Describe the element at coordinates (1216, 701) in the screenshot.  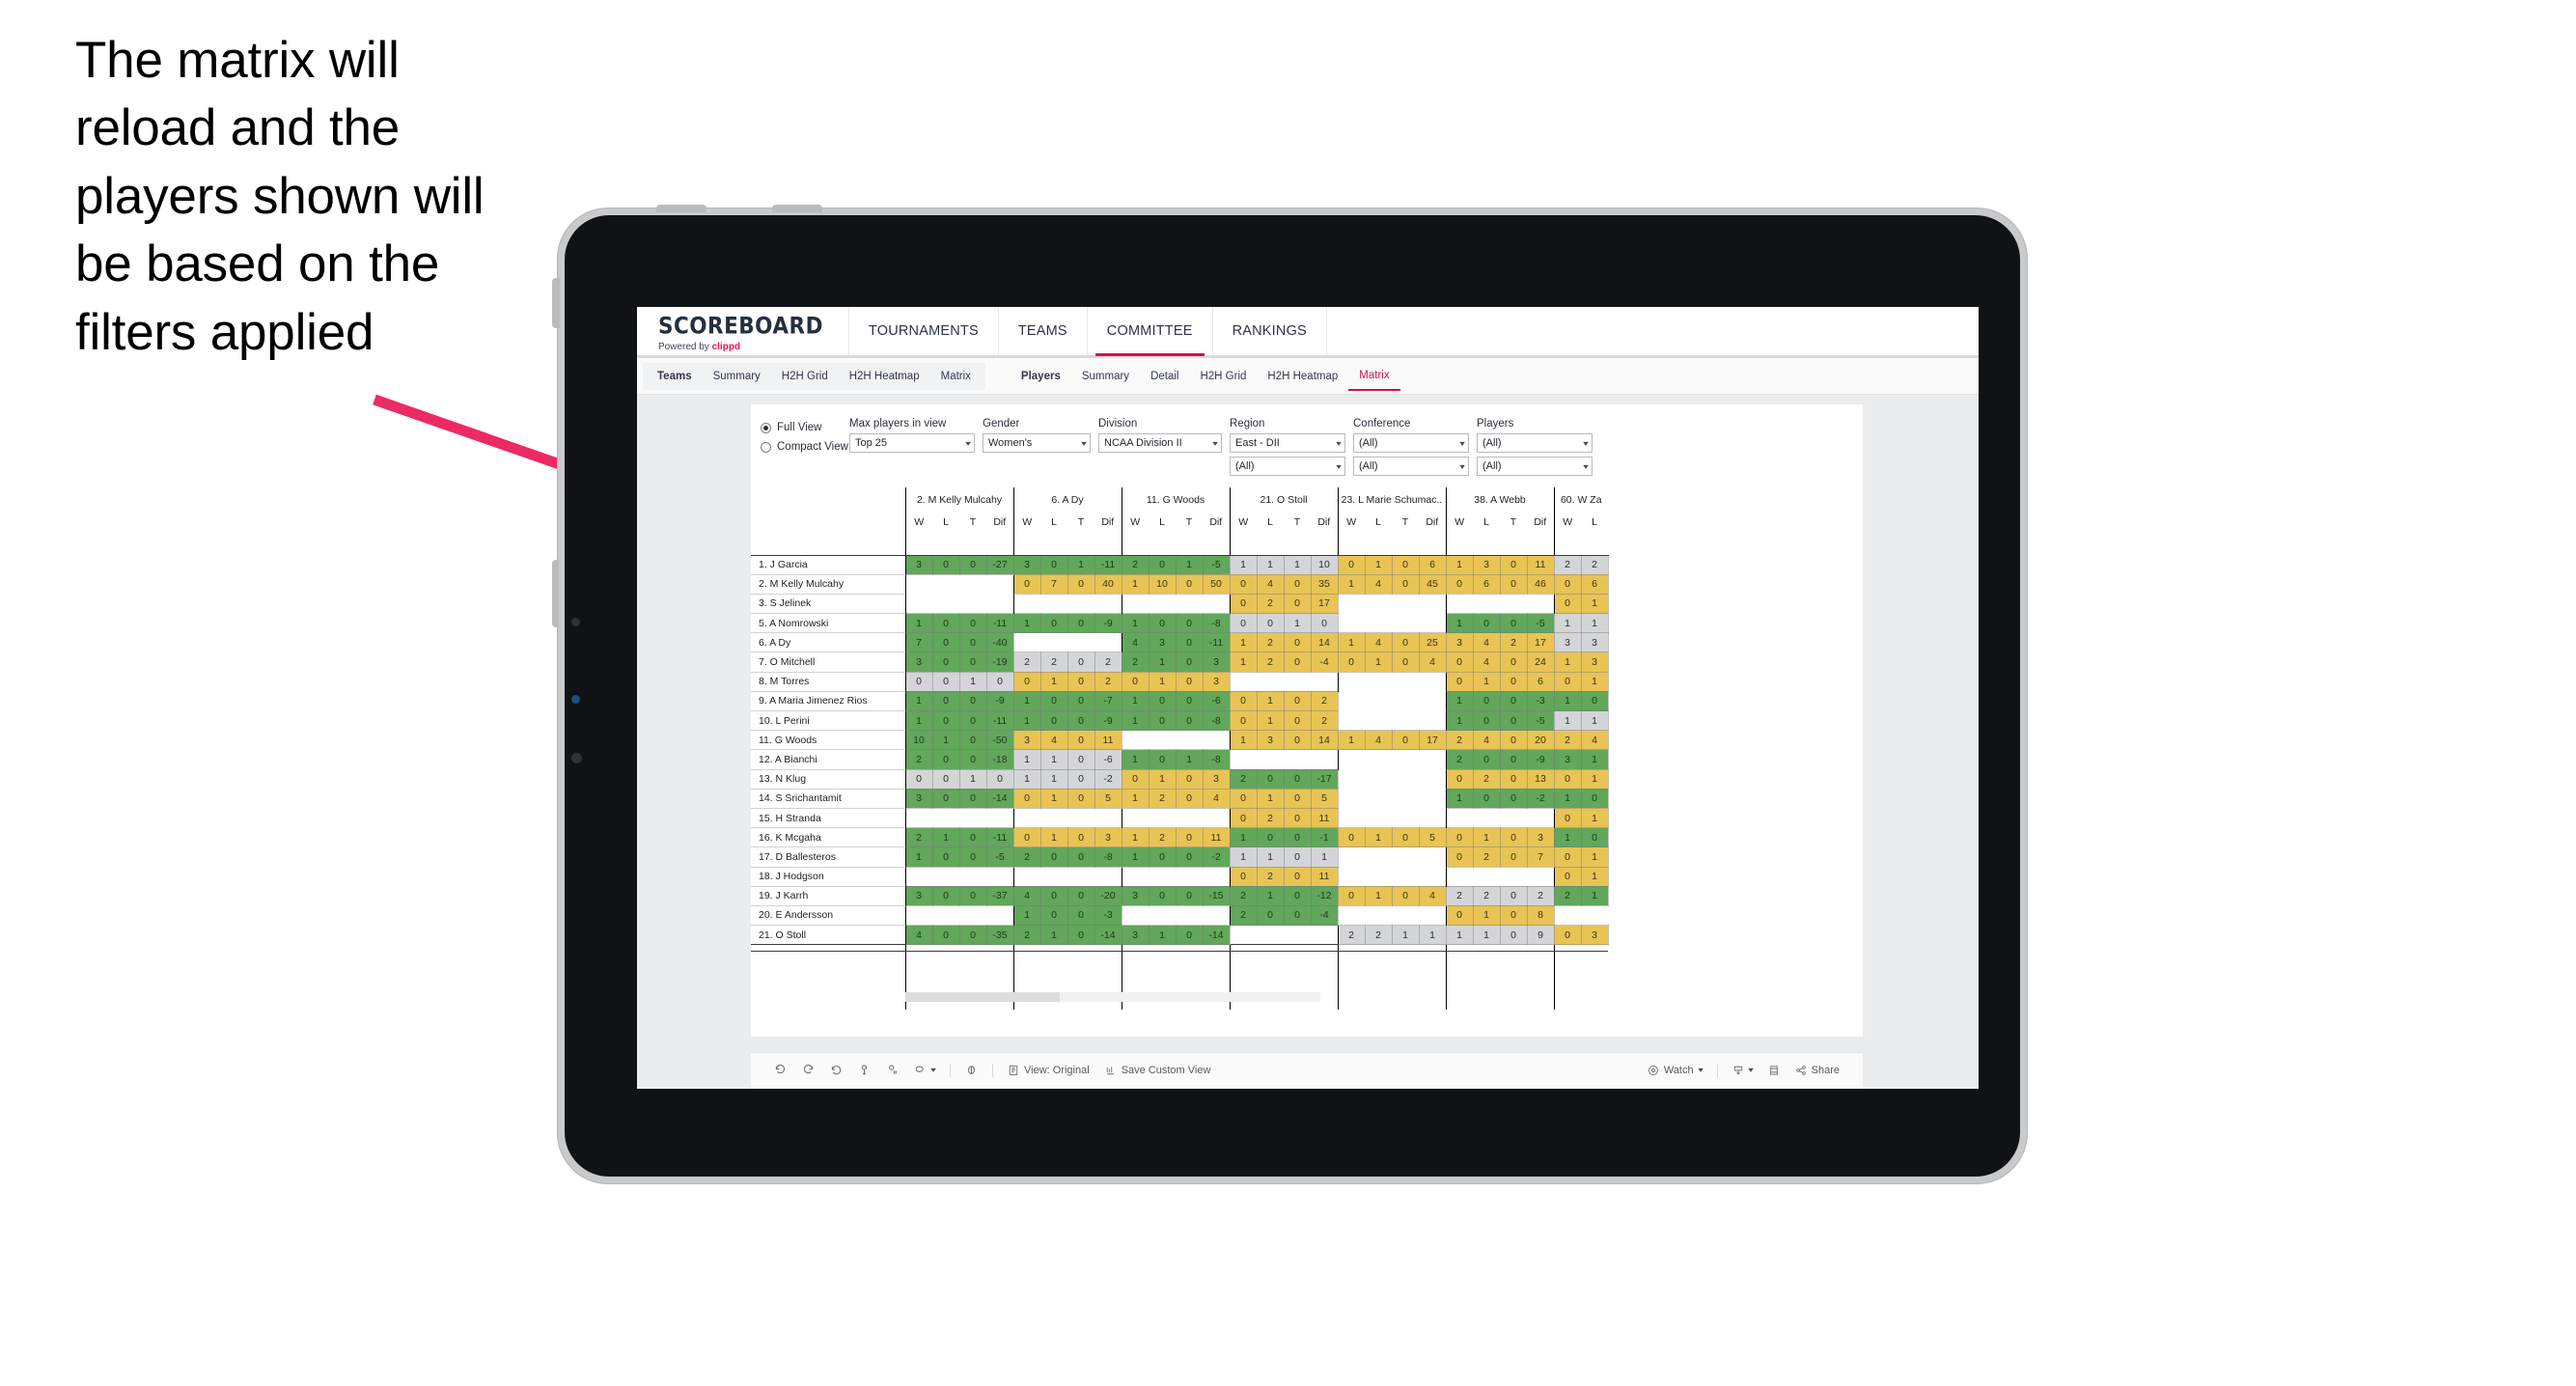
I see `matrix-cell: -6` at that location.